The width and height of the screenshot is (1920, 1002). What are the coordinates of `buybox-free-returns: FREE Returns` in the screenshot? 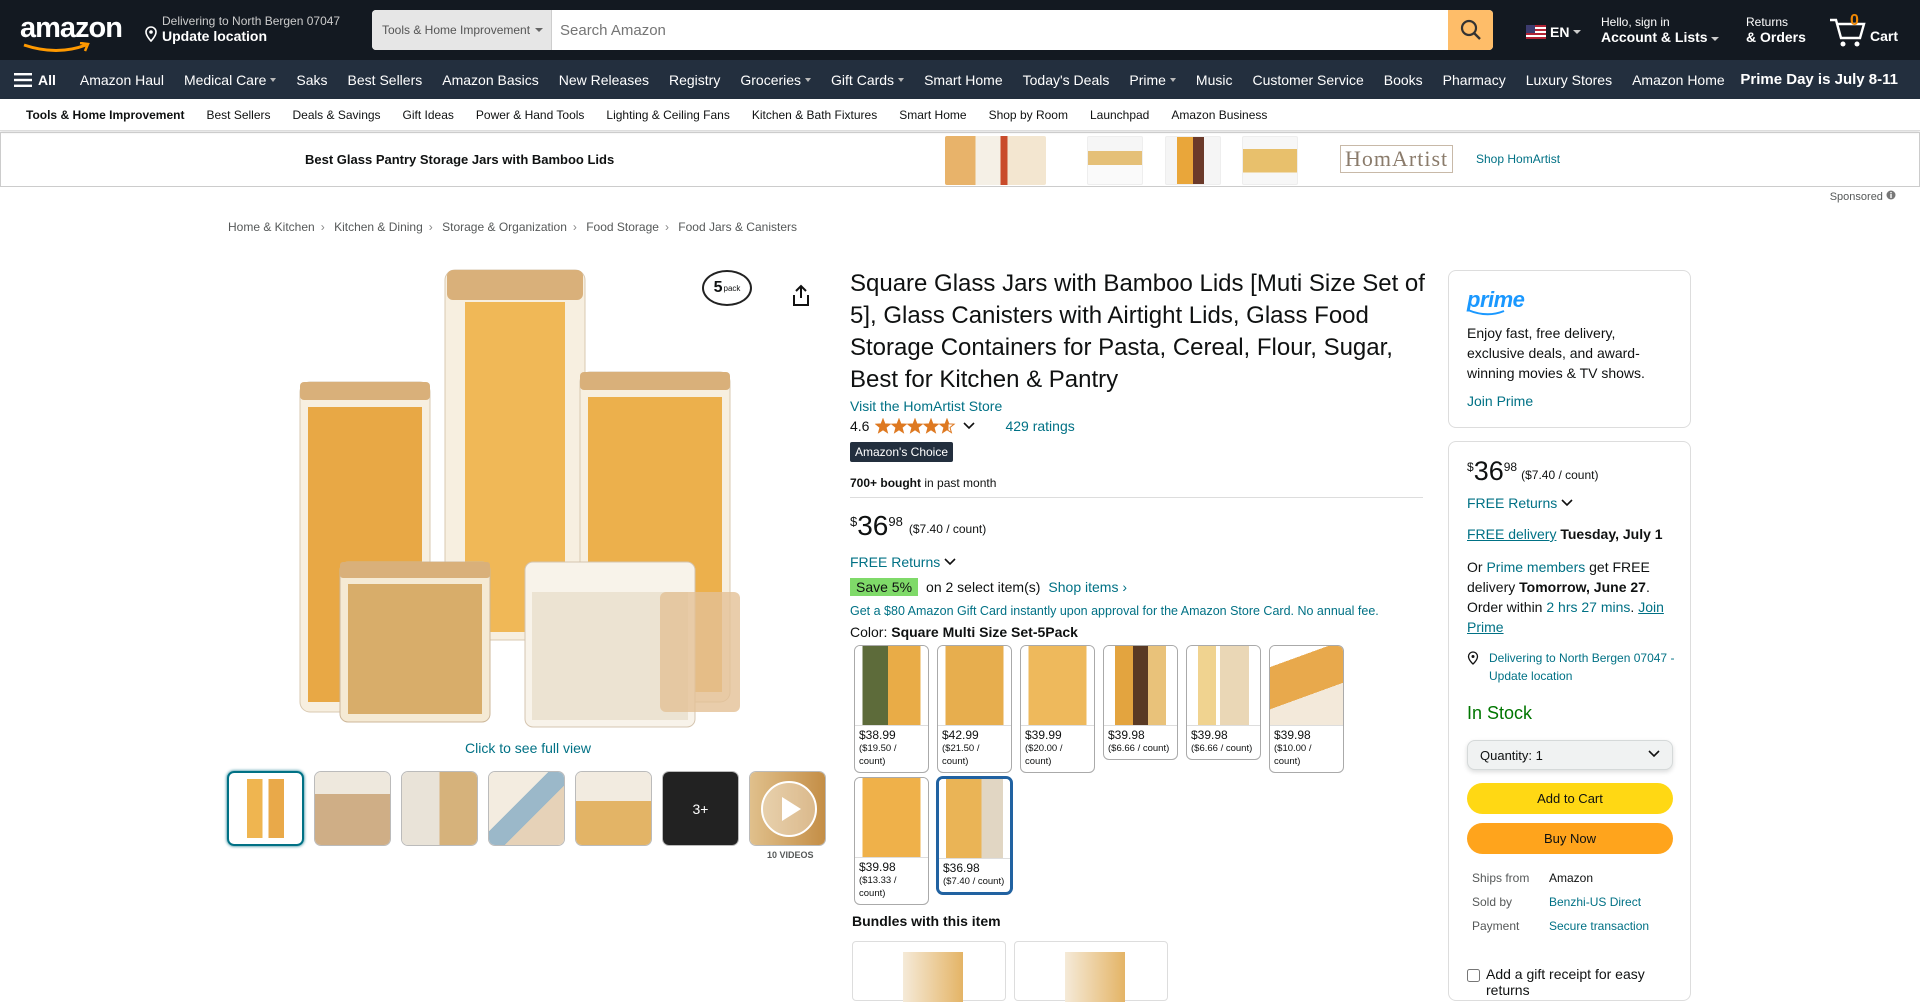 It's located at (1520, 503).